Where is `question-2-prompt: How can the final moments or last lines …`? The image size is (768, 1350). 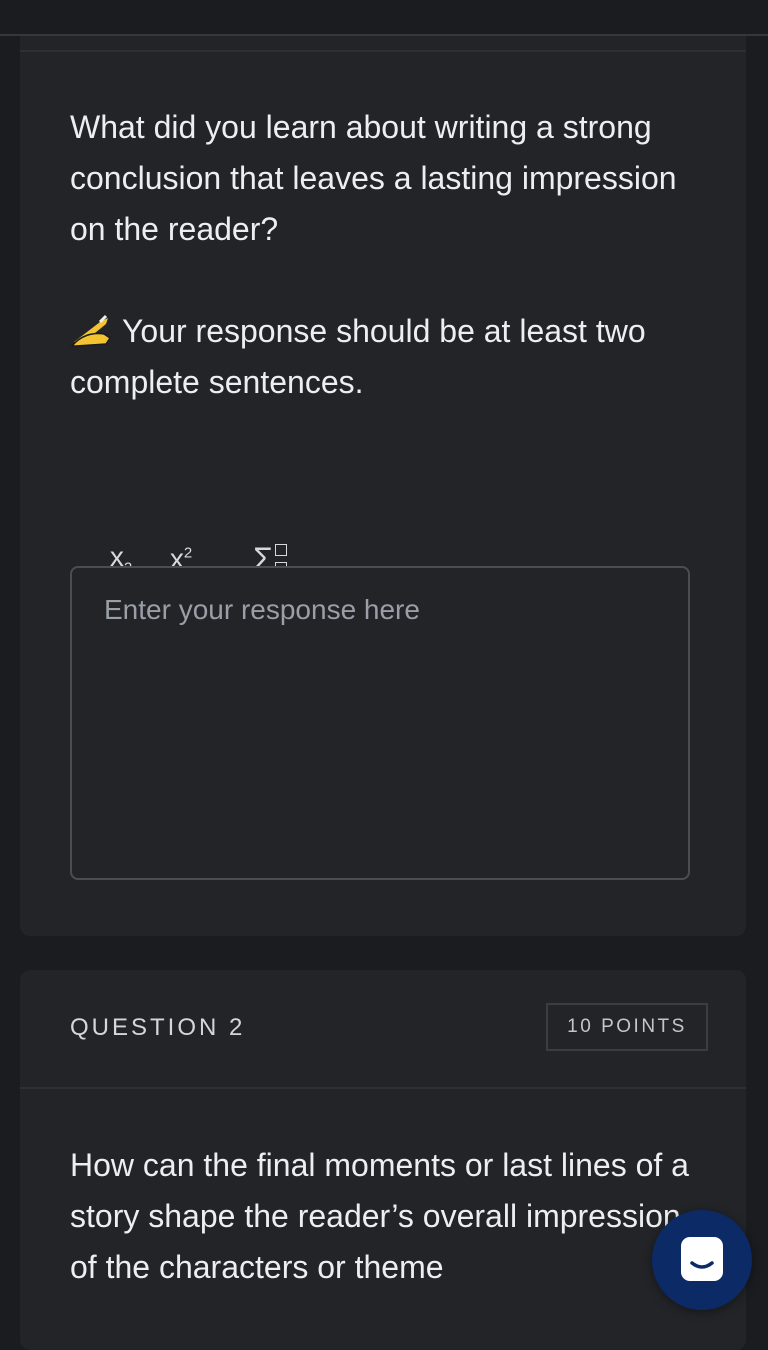
question-2-prompt: How can the final moments or last lines … is located at coordinates (379, 1216).